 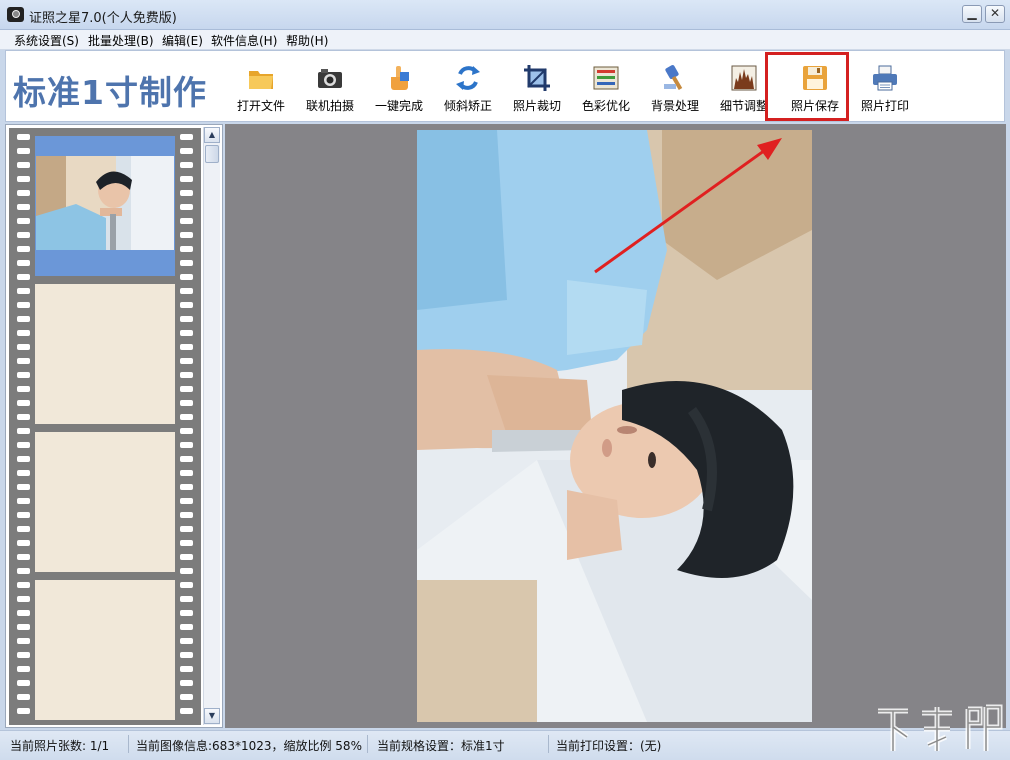 I want to click on photo-crop-button: 照片裁切, so click(x=537, y=87).